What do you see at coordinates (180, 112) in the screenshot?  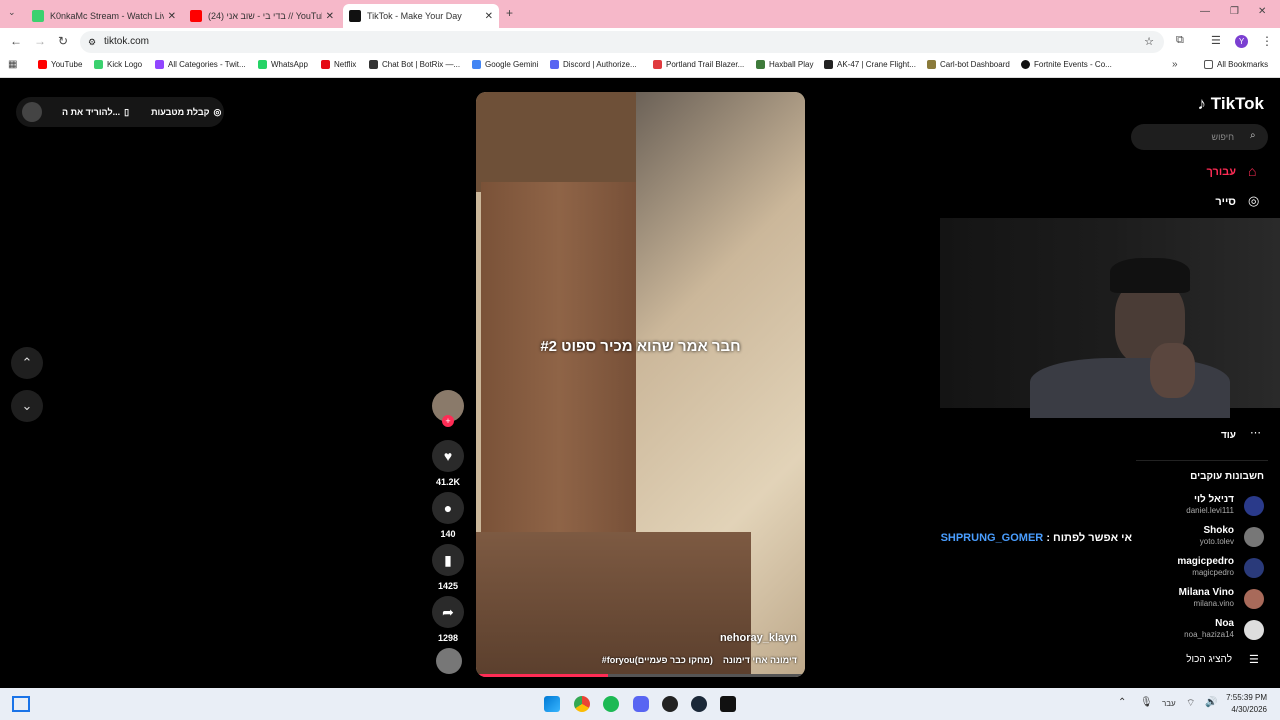 I see `get-coins-label: קבלת מטבעות` at bounding box center [180, 112].